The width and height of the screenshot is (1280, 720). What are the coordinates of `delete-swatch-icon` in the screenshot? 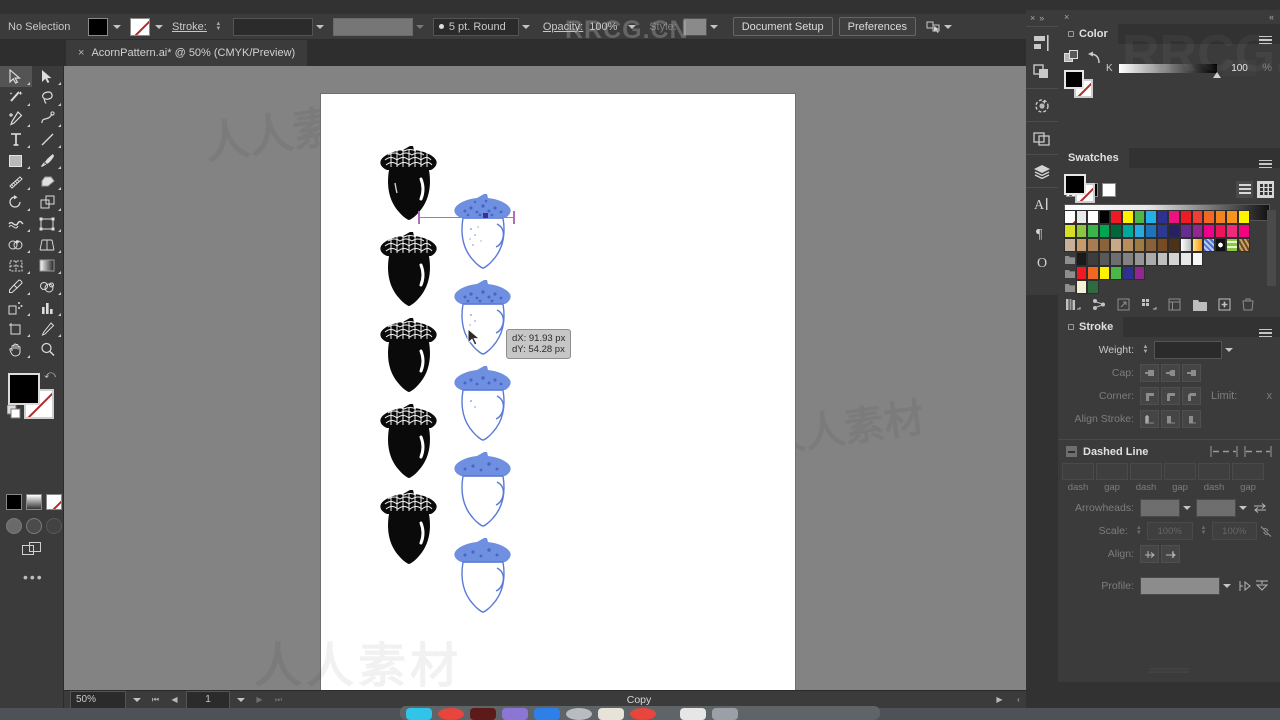 It's located at (1248, 304).